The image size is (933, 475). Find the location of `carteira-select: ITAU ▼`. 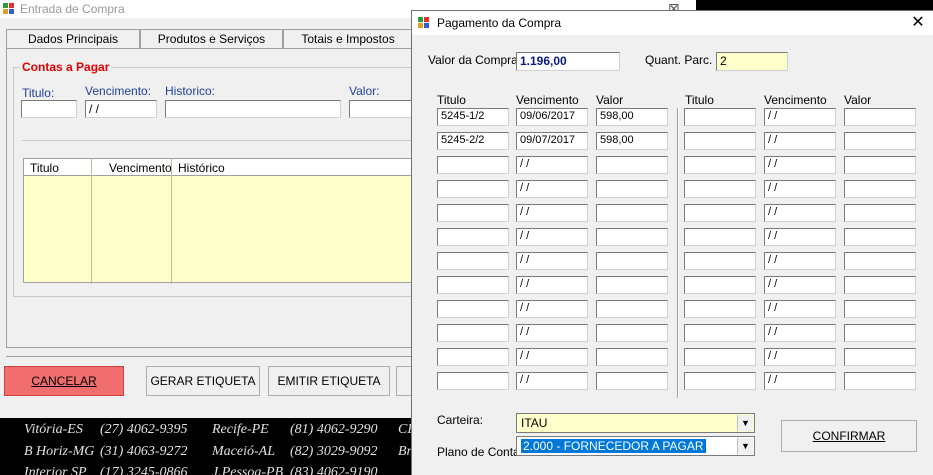

carteira-select: ITAU ▼ is located at coordinates (635, 423).